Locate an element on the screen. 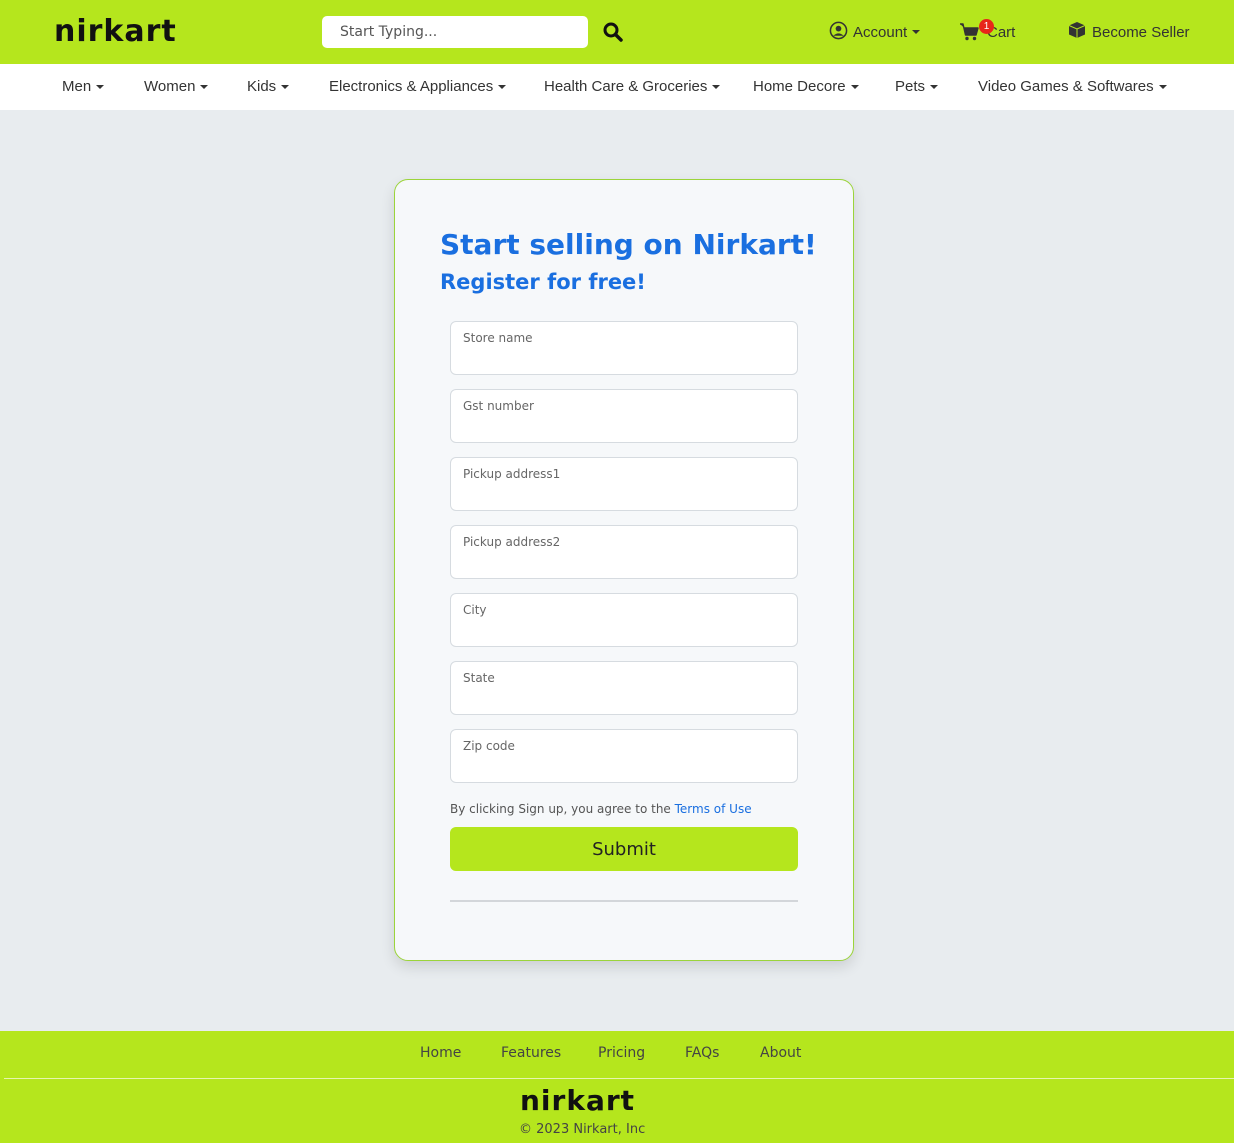  state-input is located at coordinates (624, 688).